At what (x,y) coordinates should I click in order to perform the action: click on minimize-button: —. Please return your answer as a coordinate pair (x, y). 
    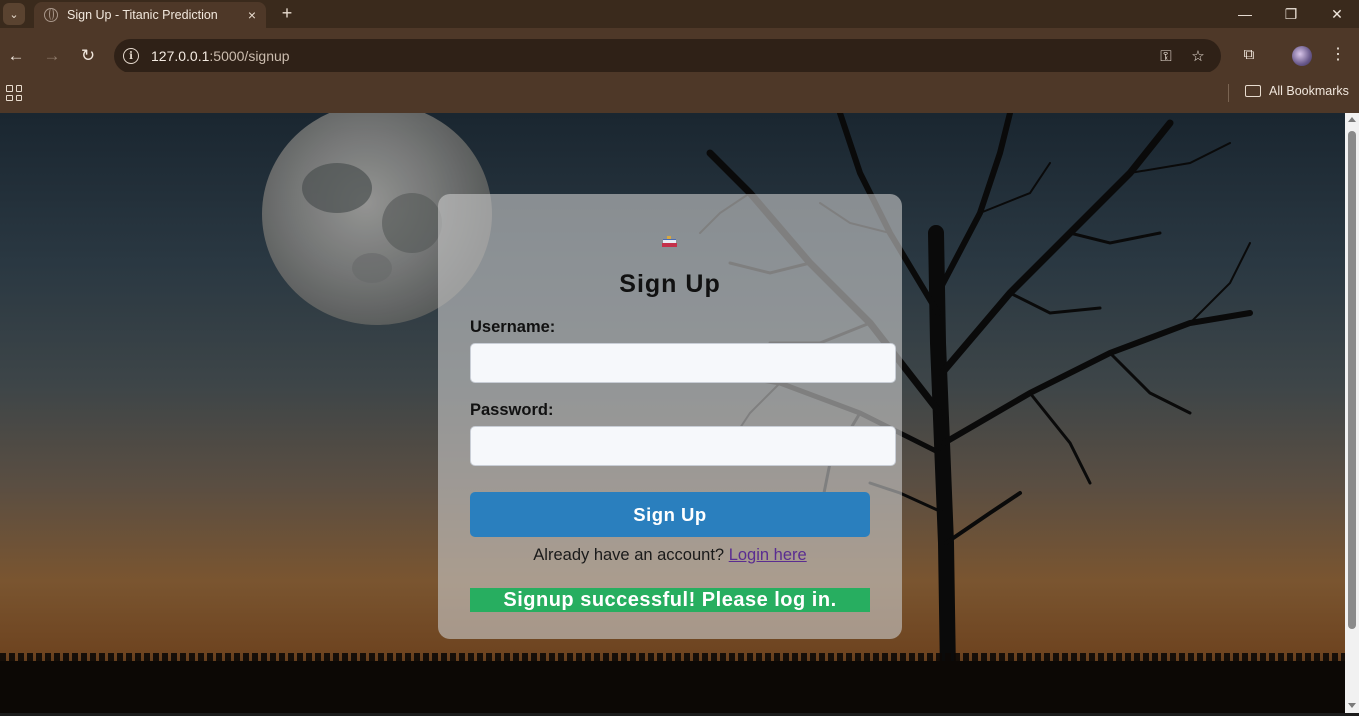
    Looking at the image, I should click on (1245, 14).